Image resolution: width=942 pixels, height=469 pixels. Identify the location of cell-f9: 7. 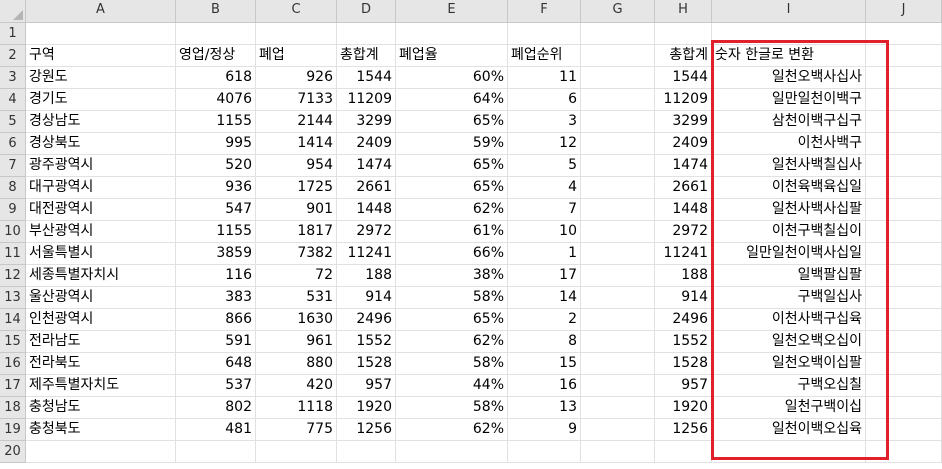
(544, 210).